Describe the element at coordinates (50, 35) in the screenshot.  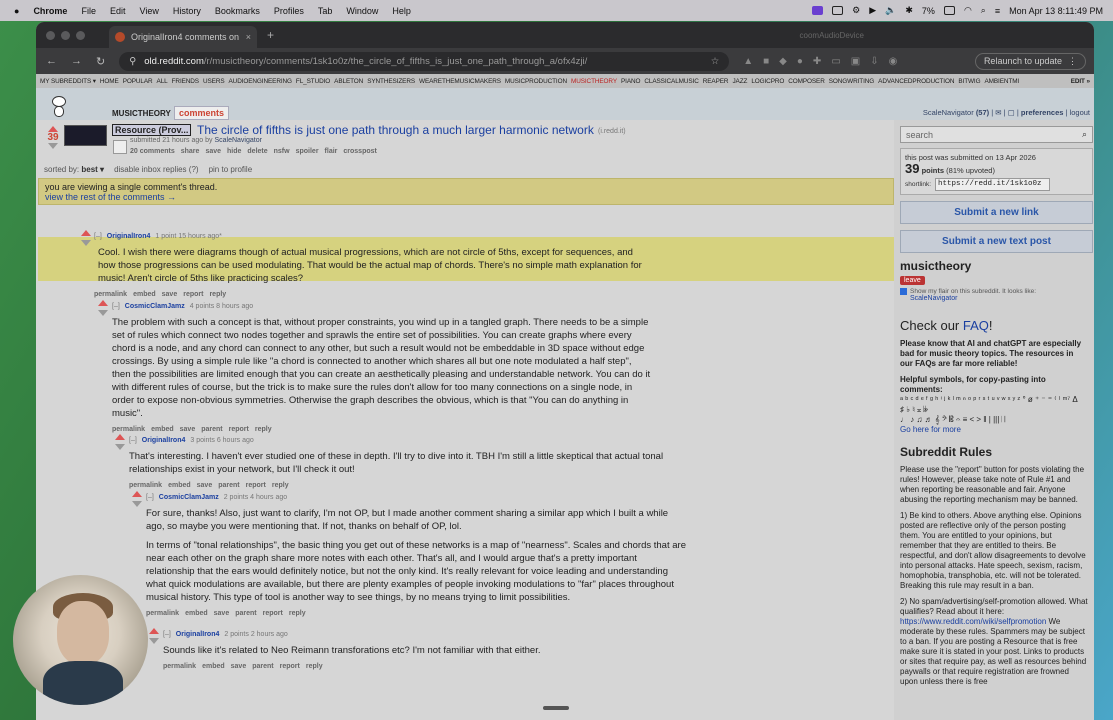
I see `close-window-button` at that location.